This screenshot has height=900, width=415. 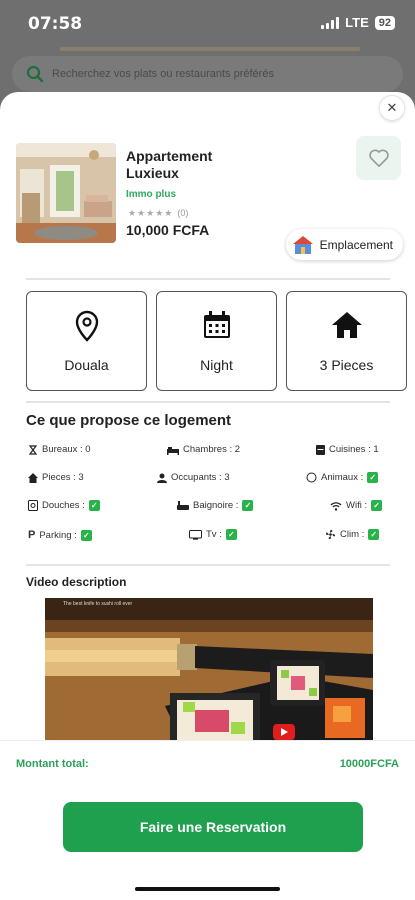 What do you see at coordinates (193, 477) in the screenshot?
I see `amenity-occupants: Occupants : 3` at bounding box center [193, 477].